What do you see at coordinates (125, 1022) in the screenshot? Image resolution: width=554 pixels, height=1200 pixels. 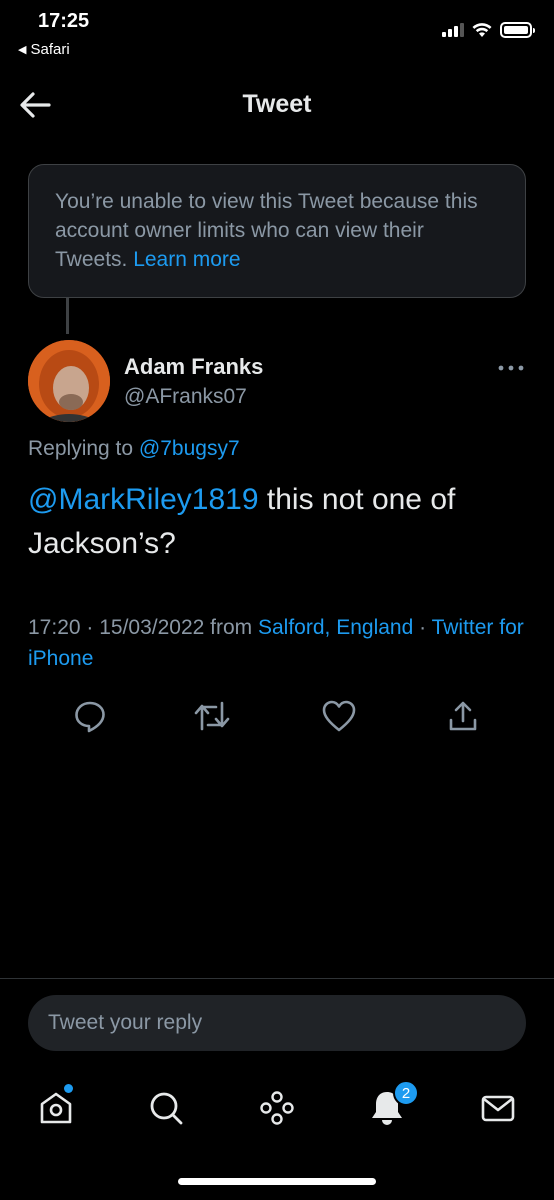 I see `reply-placeholder: Tweet your reply` at bounding box center [125, 1022].